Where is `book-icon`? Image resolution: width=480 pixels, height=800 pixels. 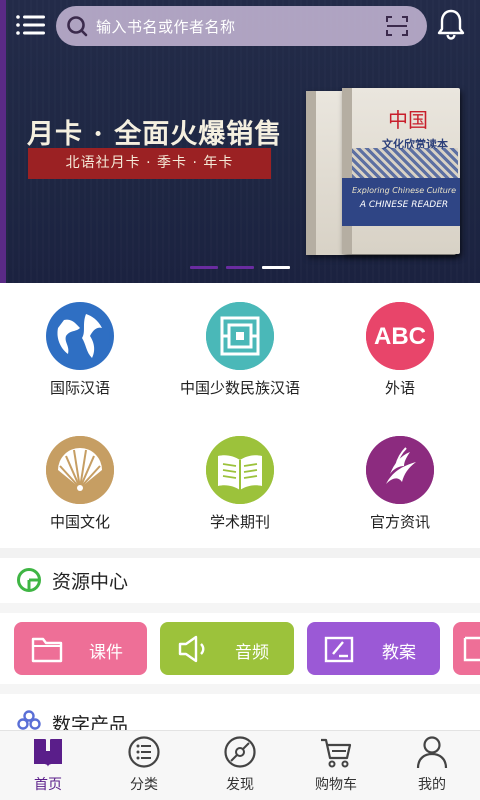
book-icon is located at coordinates (240, 470).